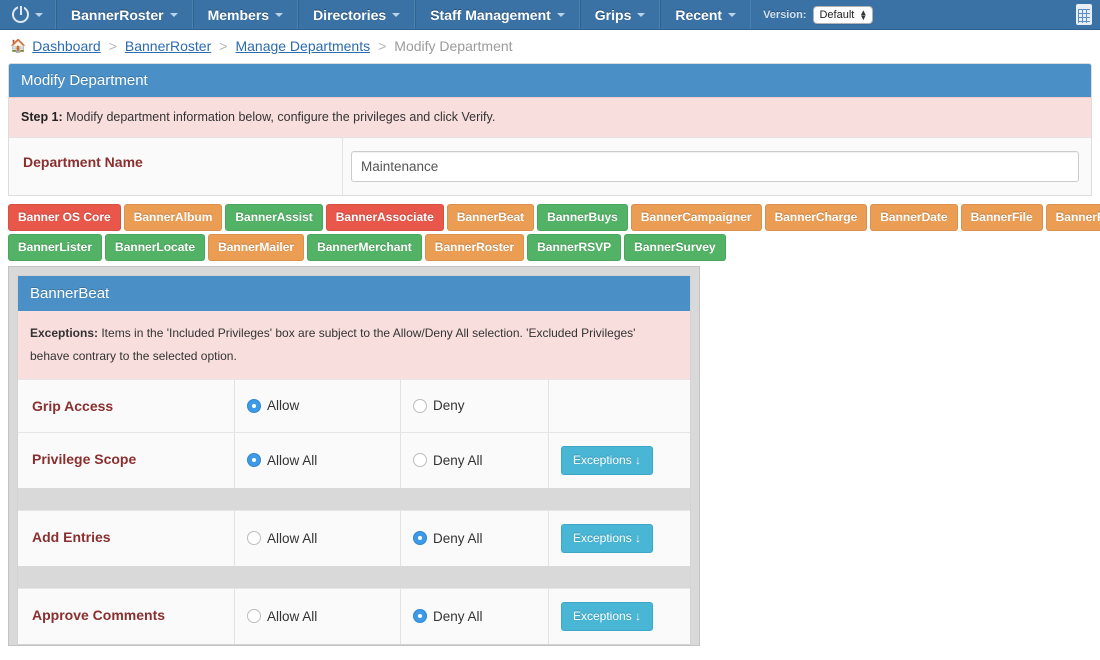  What do you see at coordinates (497, 14) in the screenshot?
I see `nav-item-staff-management: Staff Management` at bounding box center [497, 14].